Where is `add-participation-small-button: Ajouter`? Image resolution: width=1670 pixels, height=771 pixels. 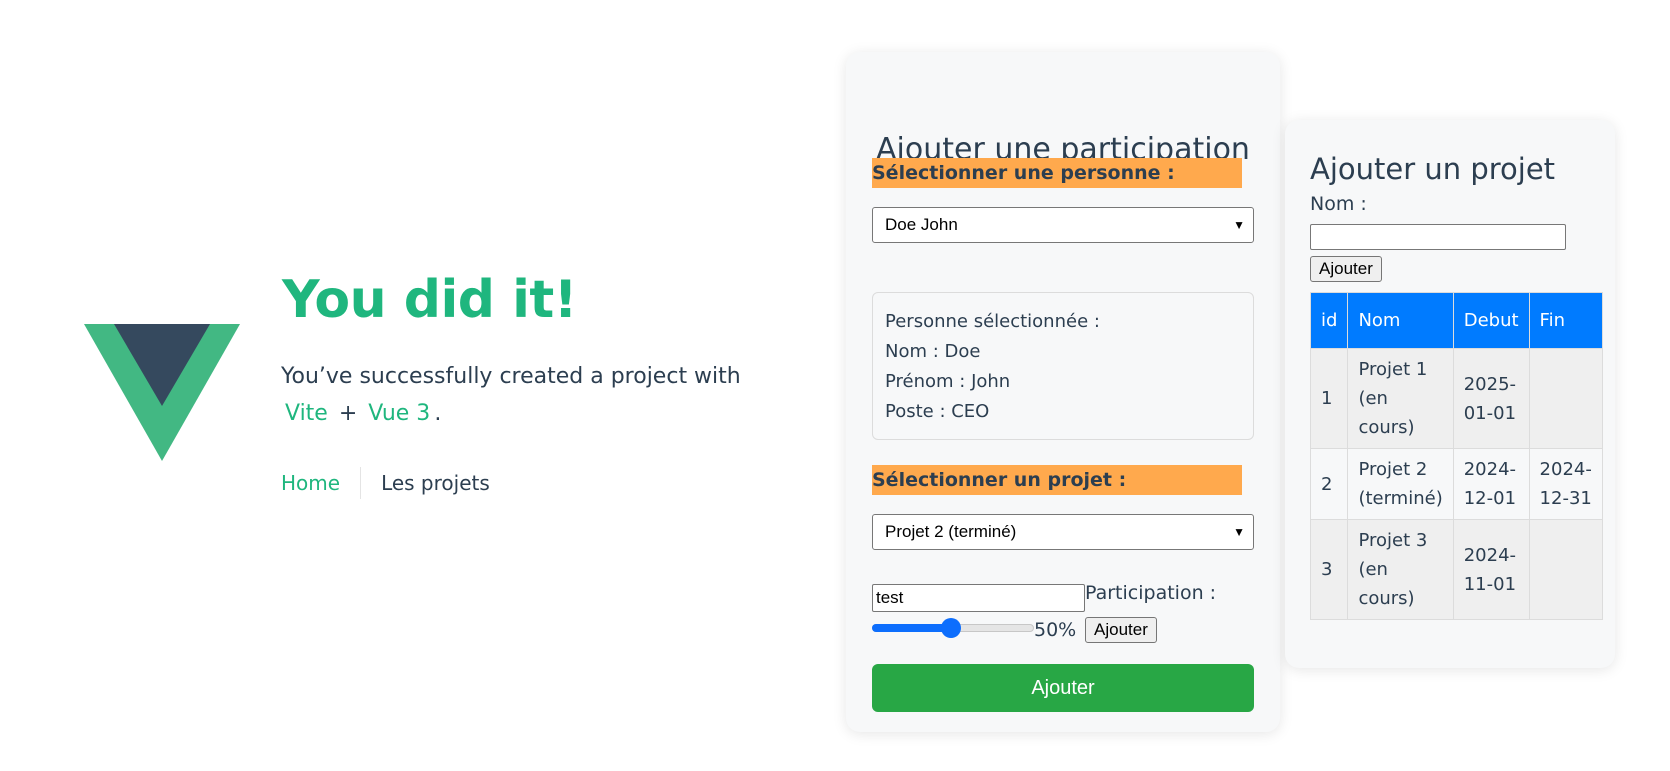
add-participation-small-button: Ajouter is located at coordinates (1121, 630).